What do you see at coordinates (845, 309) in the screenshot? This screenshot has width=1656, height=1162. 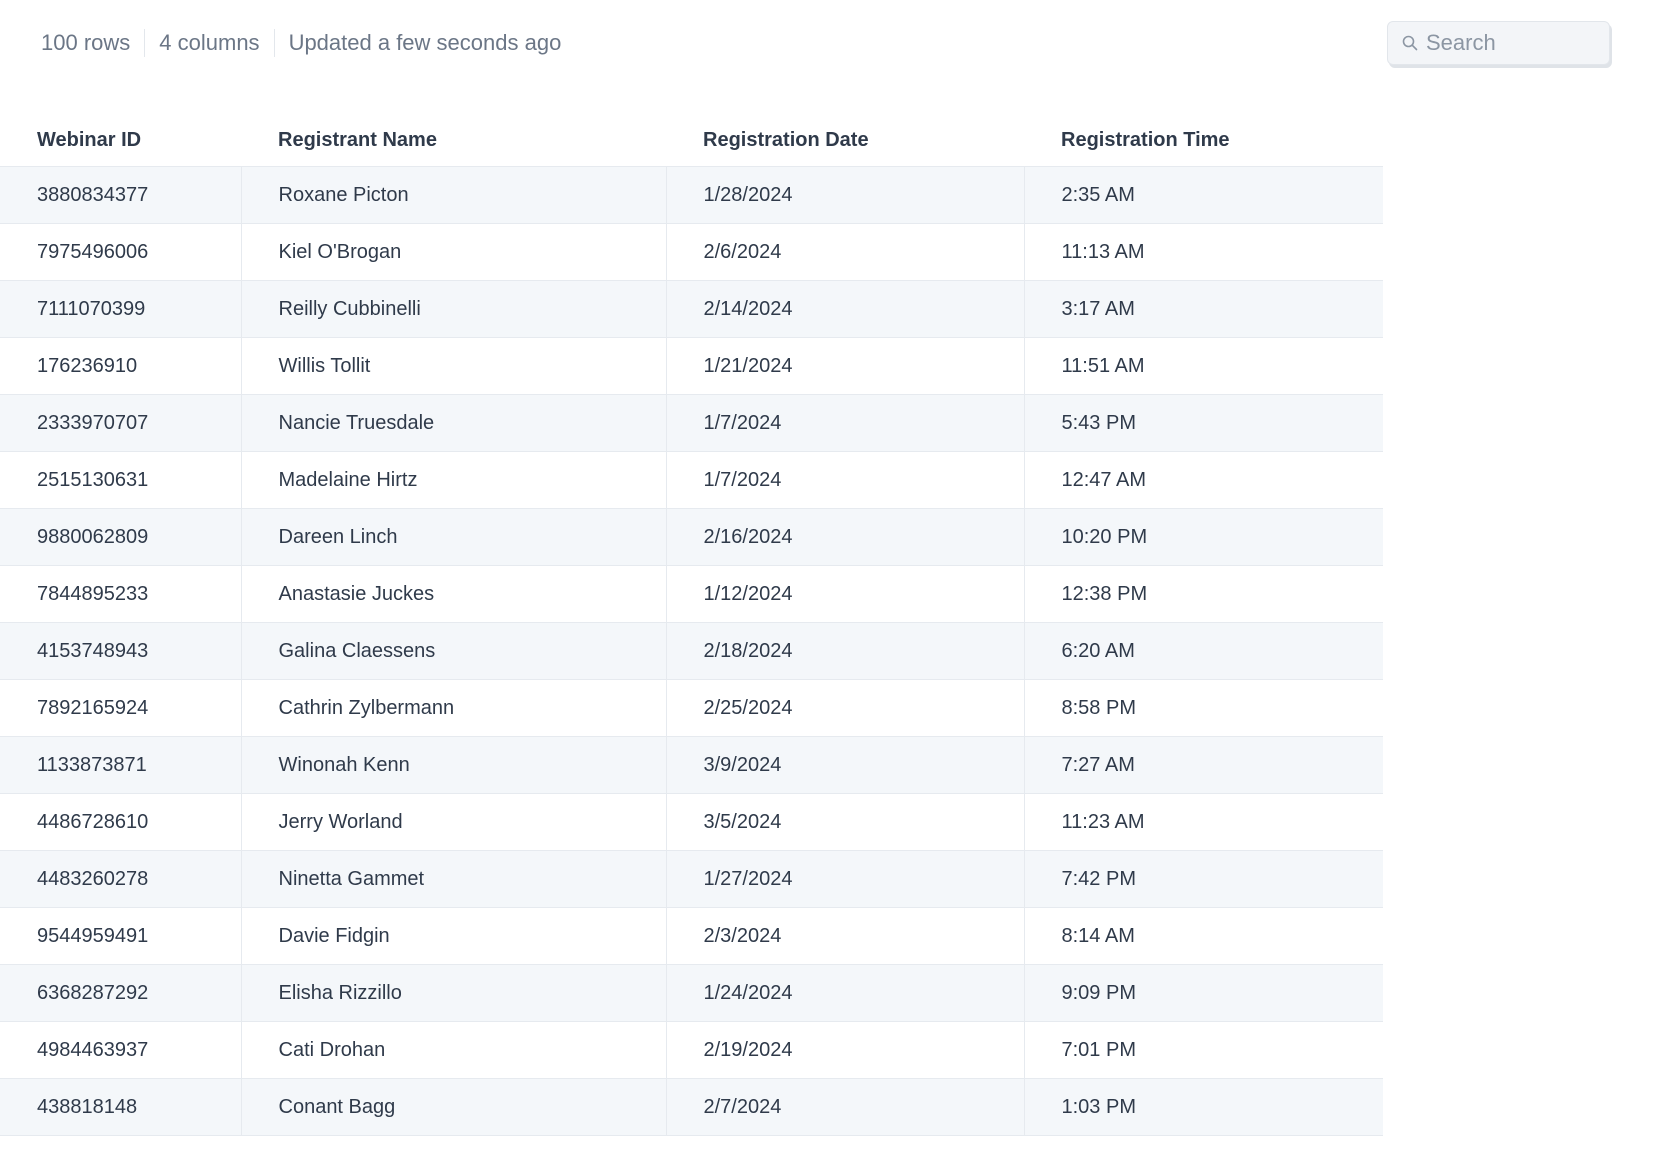 I see `cell-registration-date: 2/14/2024` at bounding box center [845, 309].